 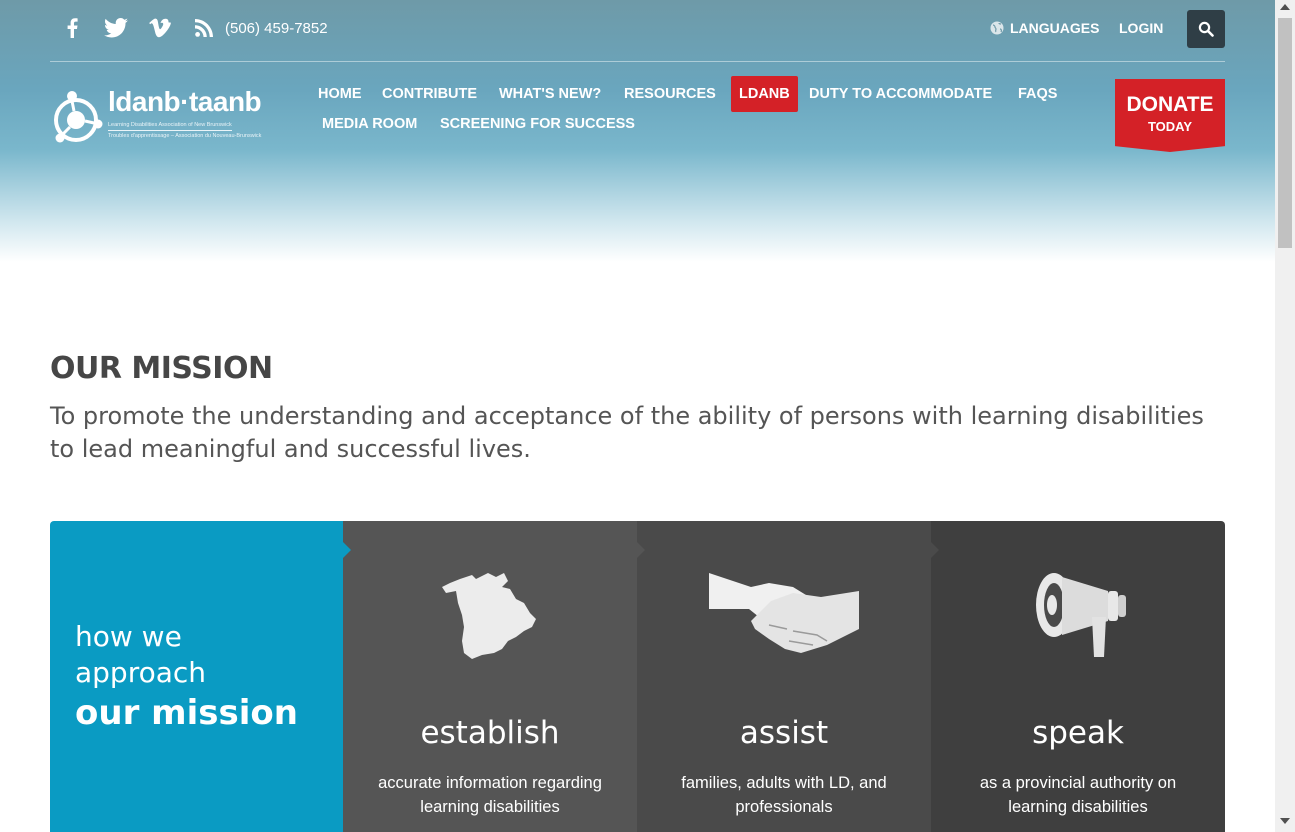 I want to click on handshake-icon, so click(x=784, y=613).